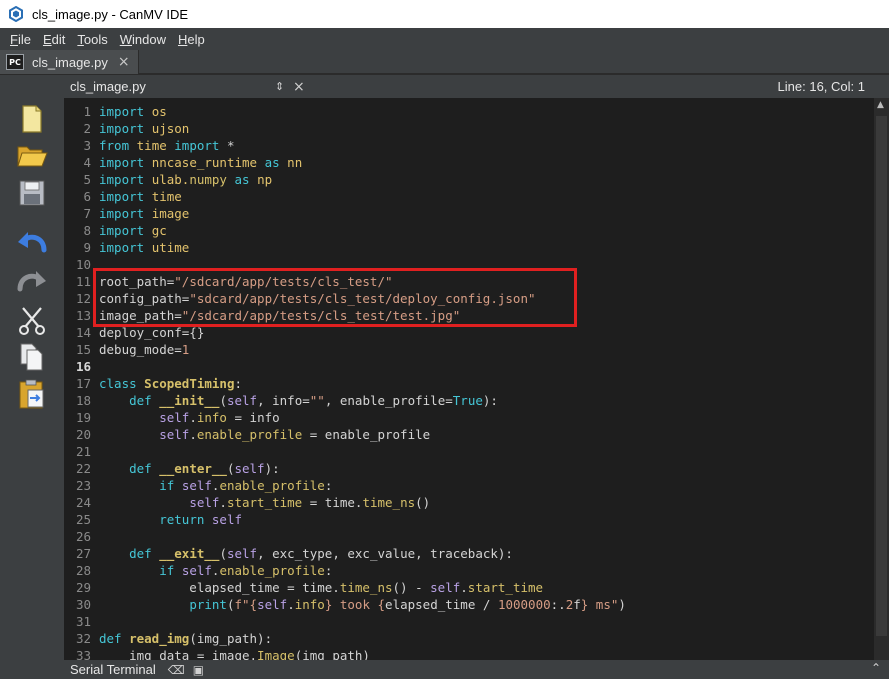 Image resolution: width=889 pixels, height=679 pixels. What do you see at coordinates (469, 230) in the screenshot?
I see `code-line: 8 import gc` at bounding box center [469, 230].